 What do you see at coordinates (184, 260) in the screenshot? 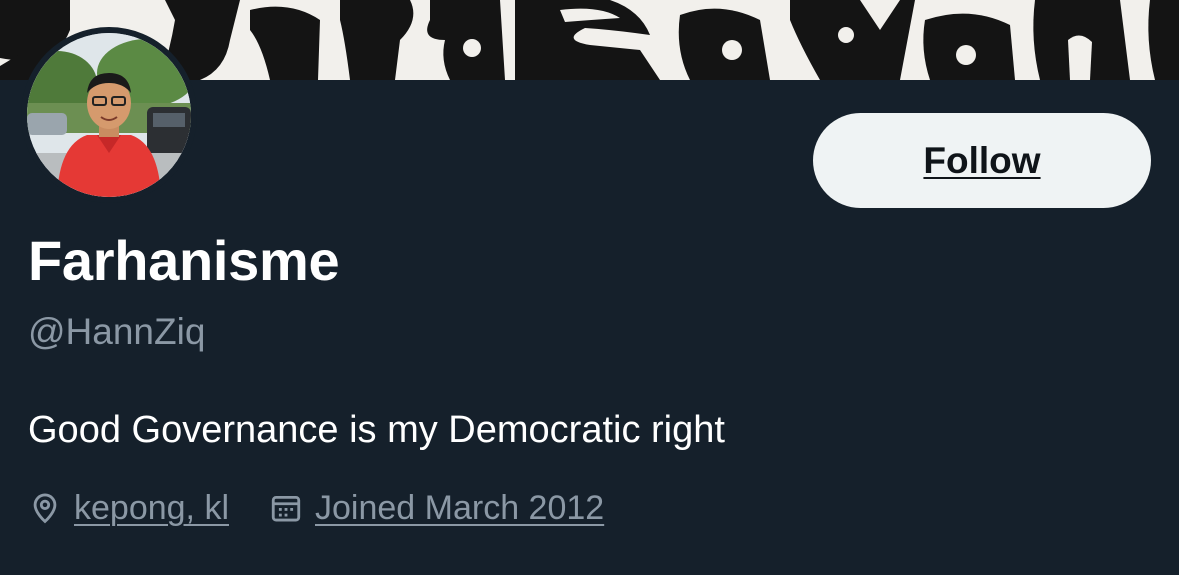
I see `display-name: Farhanisme` at bounding box center [184, 260].